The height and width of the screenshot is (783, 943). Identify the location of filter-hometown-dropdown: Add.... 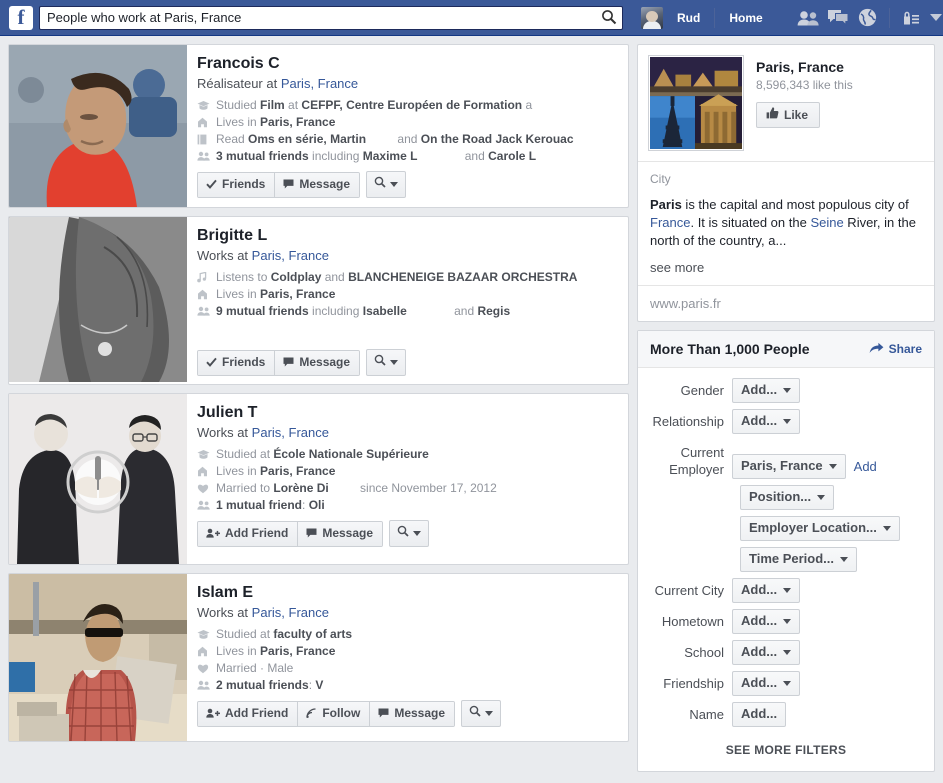
(766, 621).